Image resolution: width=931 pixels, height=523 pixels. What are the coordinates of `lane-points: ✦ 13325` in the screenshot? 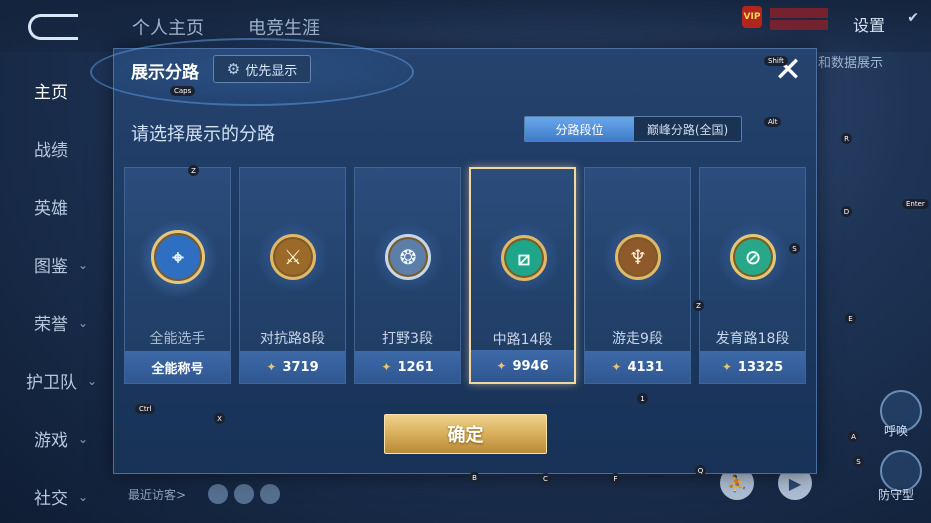 It's located at (752, 367).